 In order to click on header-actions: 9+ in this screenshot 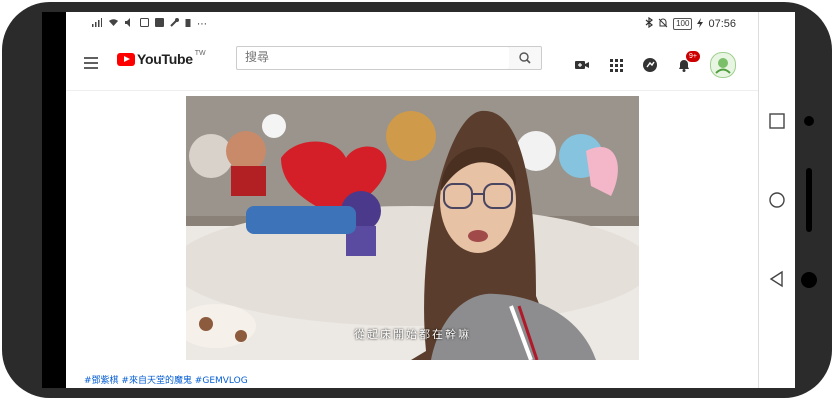, I will do `click(655, 64)`.